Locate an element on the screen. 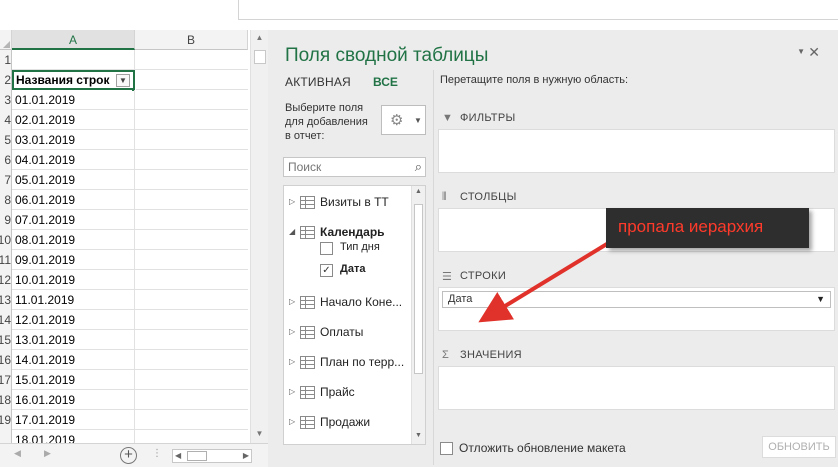 This screenshot has width=838, height=467. row-header: 11 is located at coordinates (6, 260).